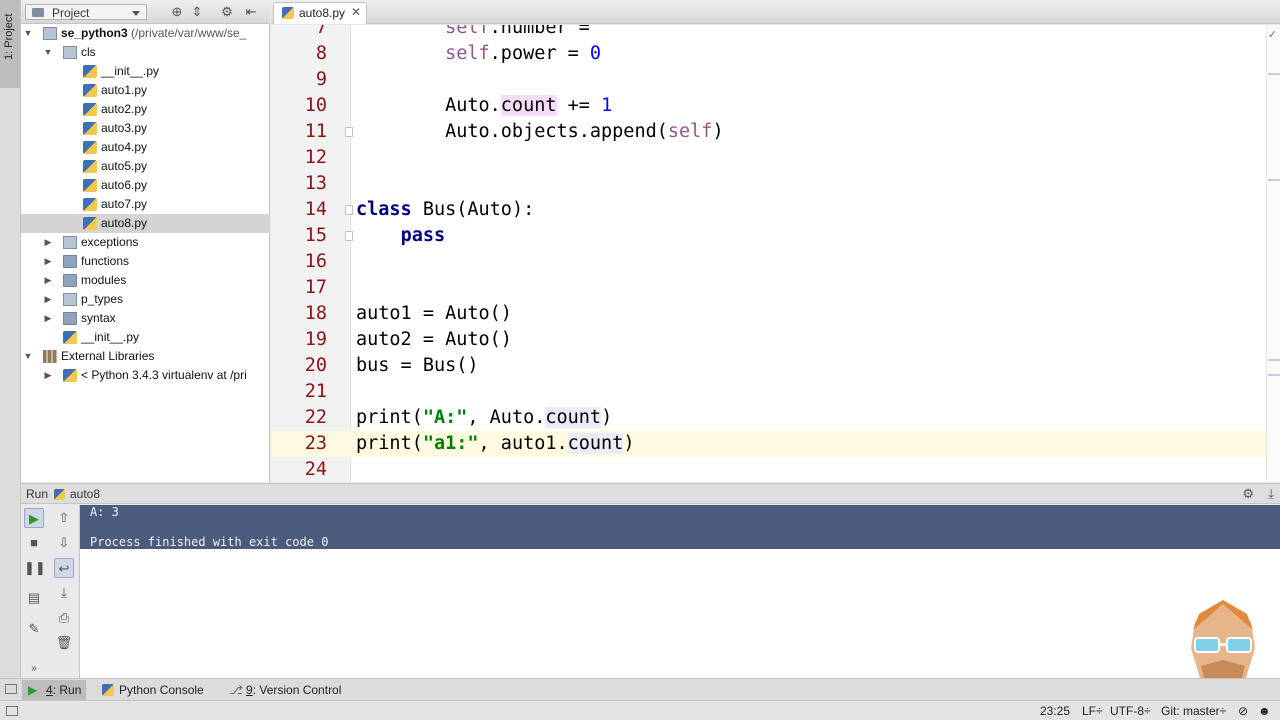 The width and height of the screenshot is (1280, 720). I want to click on collapse-icon: ⇕, so click(197, 12).